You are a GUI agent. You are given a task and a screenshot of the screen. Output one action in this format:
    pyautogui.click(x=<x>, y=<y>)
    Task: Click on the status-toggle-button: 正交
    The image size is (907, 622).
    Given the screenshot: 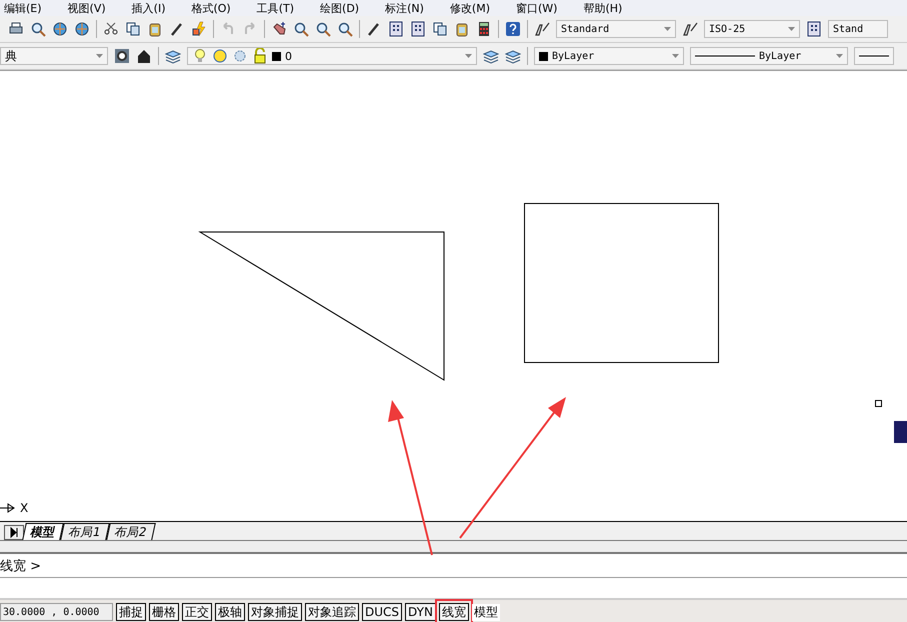 What is the action you would take?
    pyautogui.click(x=197, y=612)
    